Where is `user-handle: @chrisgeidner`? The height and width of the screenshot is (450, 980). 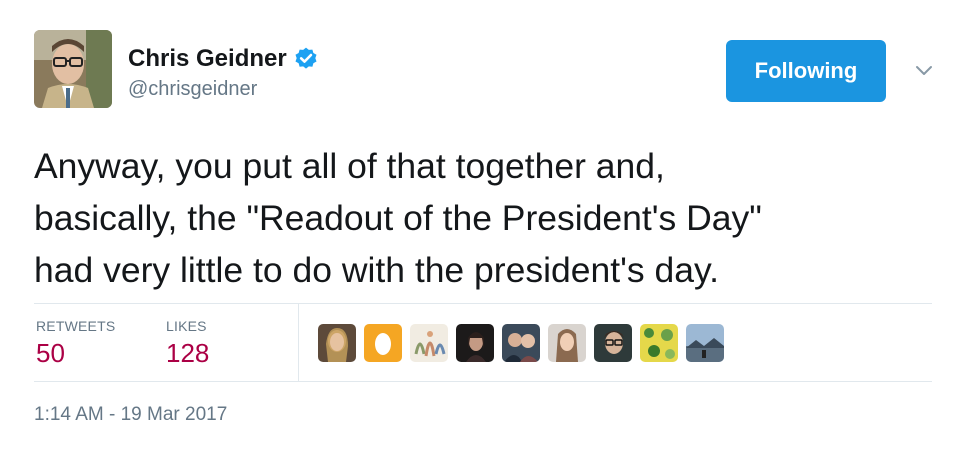 user-handle: @chrisgeidner is located at coordinates (192, 89).